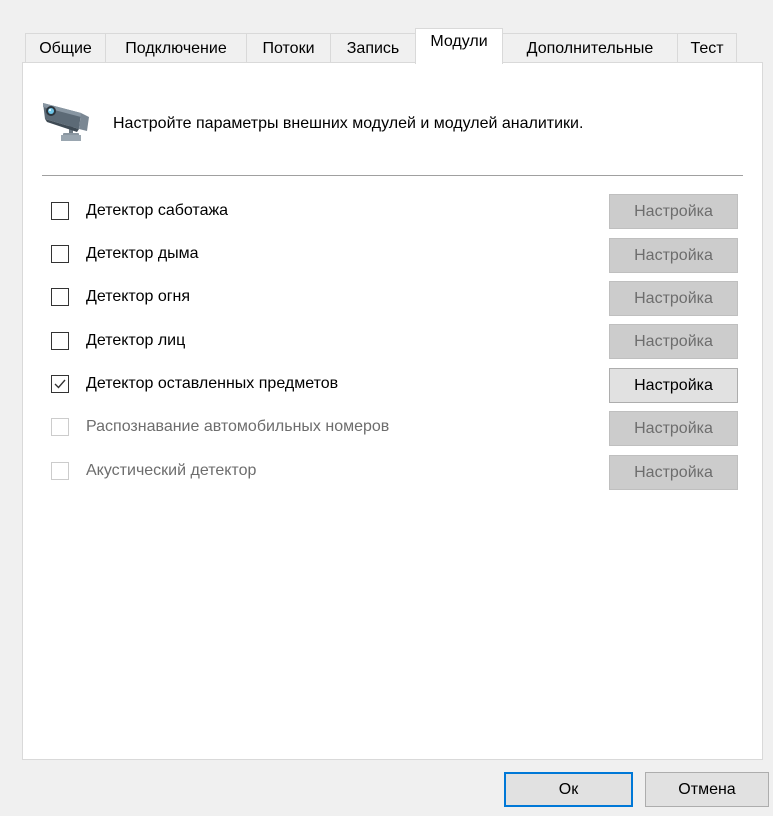 The height and width of the screenshot is (816, 773). Describe the element at coordinates (568, 789) in the screenshot. I see `ok-button: Ок` at that location.